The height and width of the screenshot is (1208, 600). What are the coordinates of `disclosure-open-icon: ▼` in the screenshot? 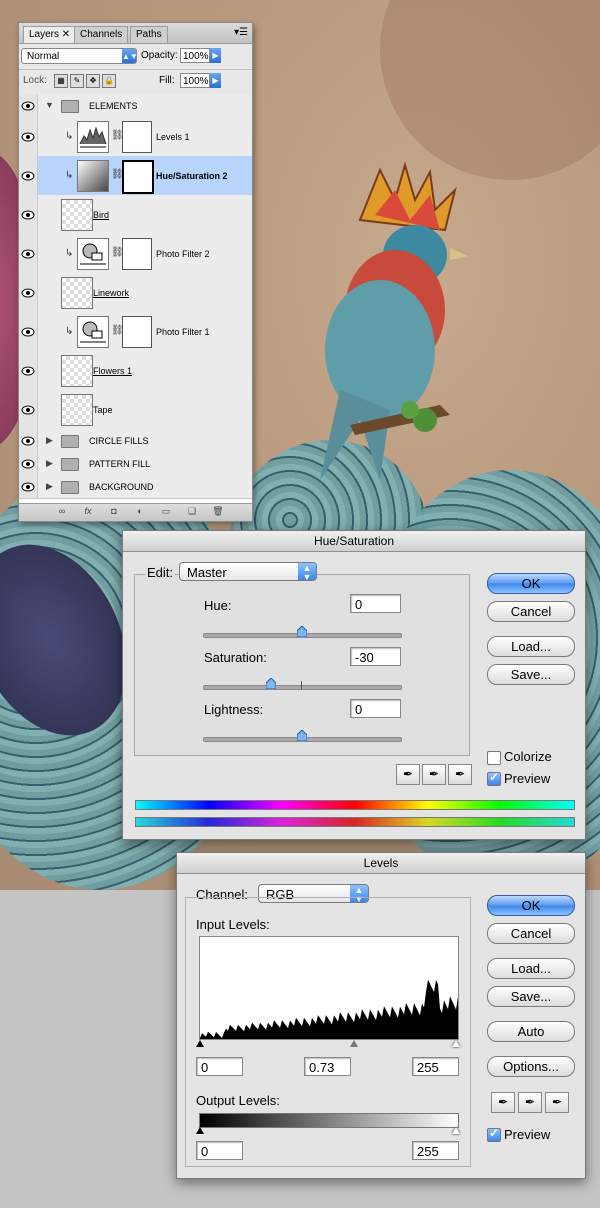 It's located at (49, 105).